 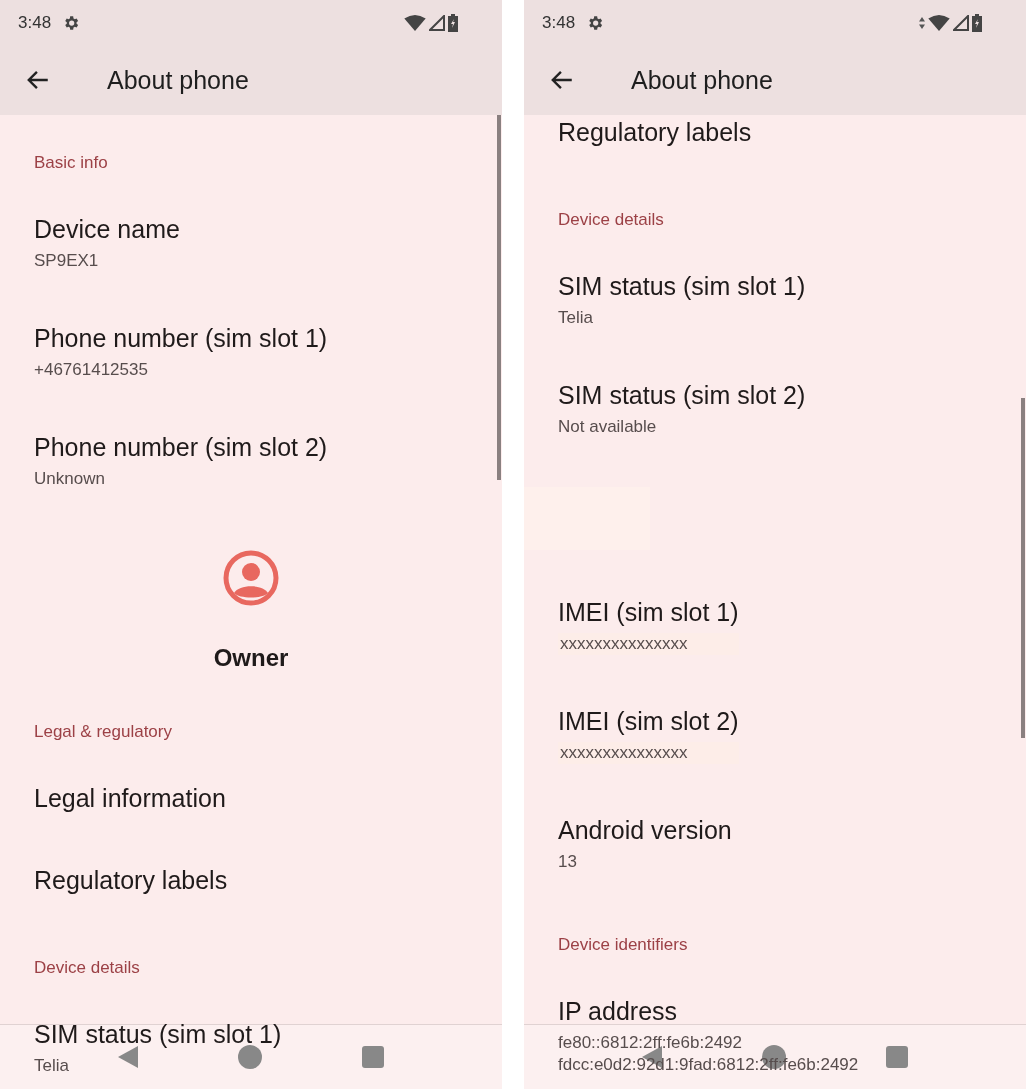 I want to click on home-circle-icon, so click(x=250, y=1057).